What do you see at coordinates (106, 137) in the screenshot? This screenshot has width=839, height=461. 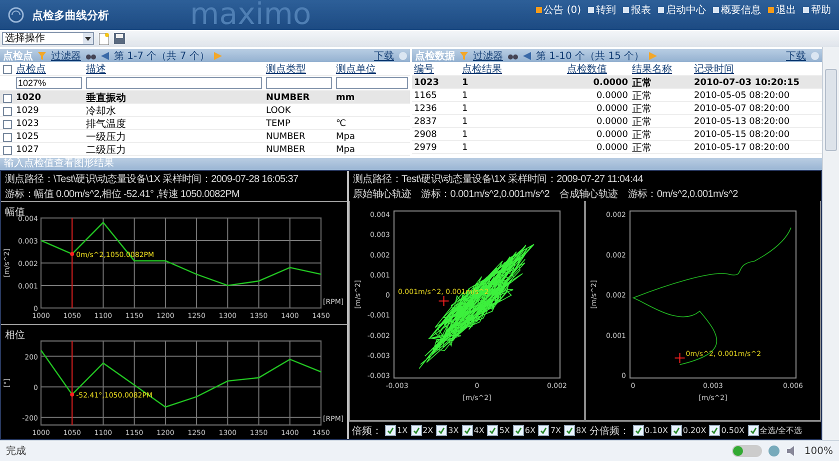 I see `table-cell-text: 一级压力` at bounding box center [106, 137].